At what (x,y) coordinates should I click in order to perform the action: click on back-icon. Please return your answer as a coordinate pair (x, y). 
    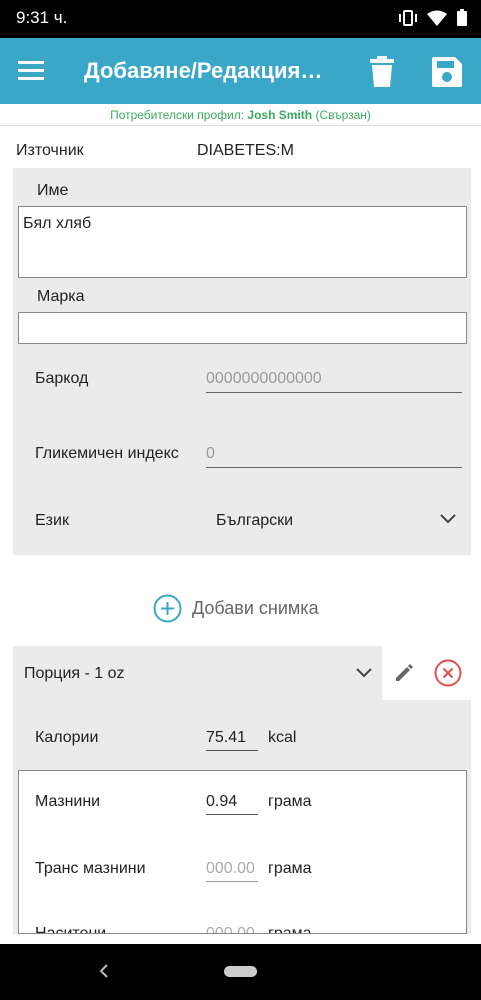
    Looking at the image, I should click on (104, 971).